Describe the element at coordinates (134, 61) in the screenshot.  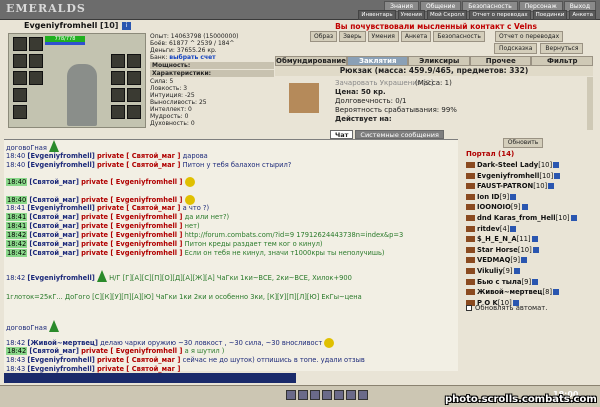
I see `ring2-slot` at that location.